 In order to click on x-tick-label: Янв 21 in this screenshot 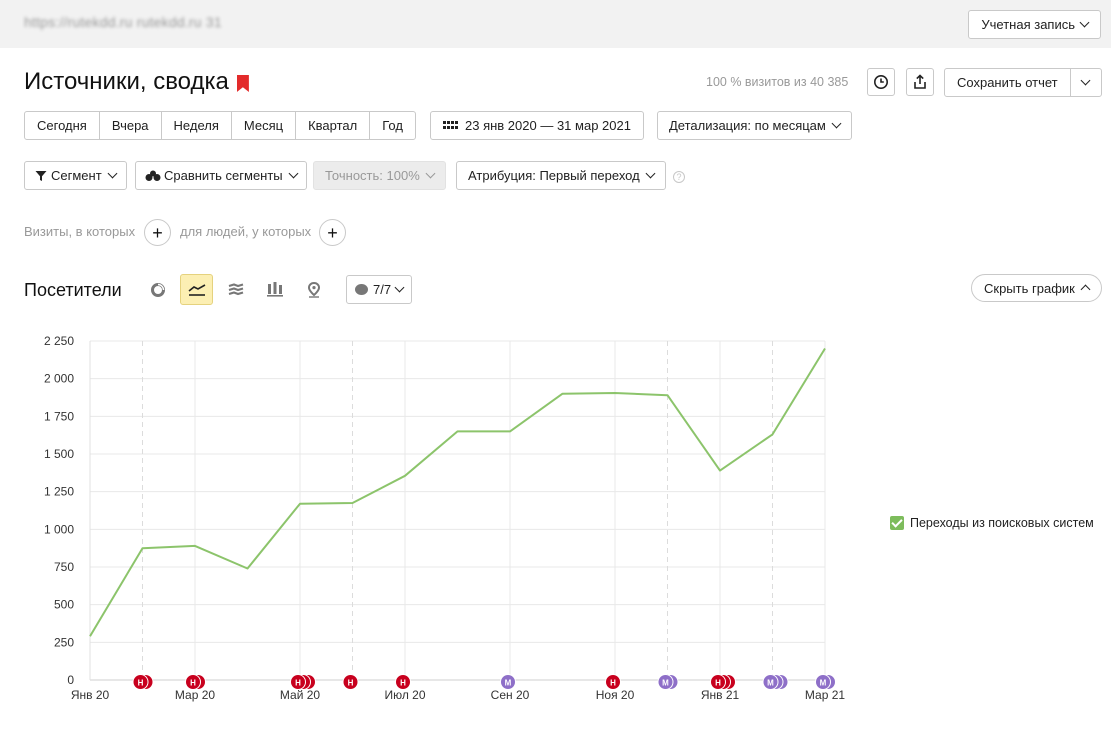, I will do `click(720, 695)`.